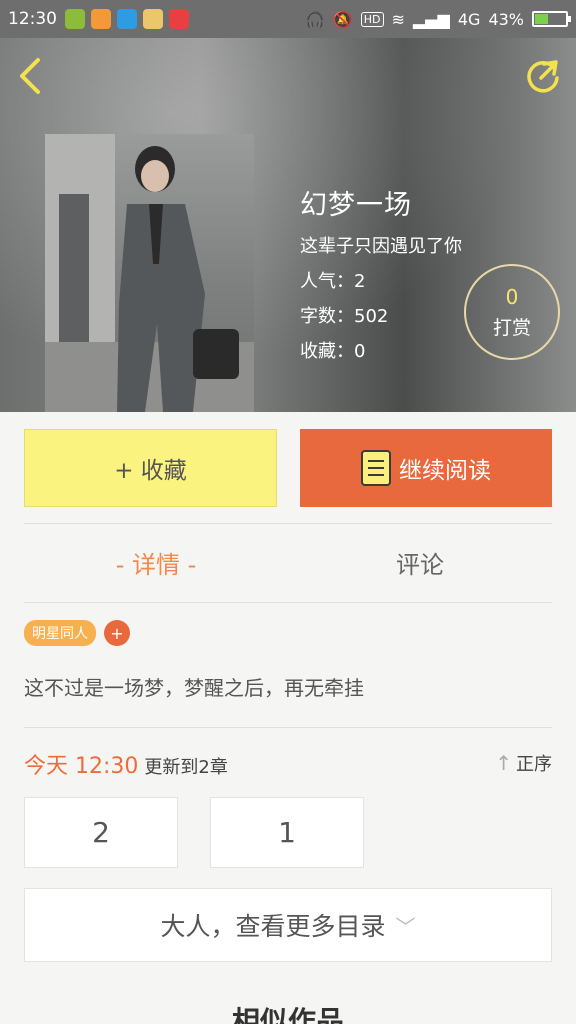  What do you see at coordinates (381, 246) in the screenshot?
I see `book-subtitle: 这辈子只因遇见了你` at bounding box center [381, 246].